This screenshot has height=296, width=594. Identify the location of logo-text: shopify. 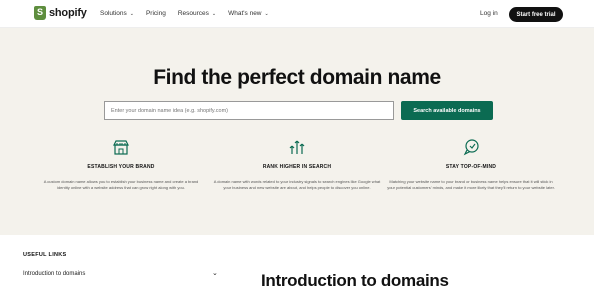
(68, 13).